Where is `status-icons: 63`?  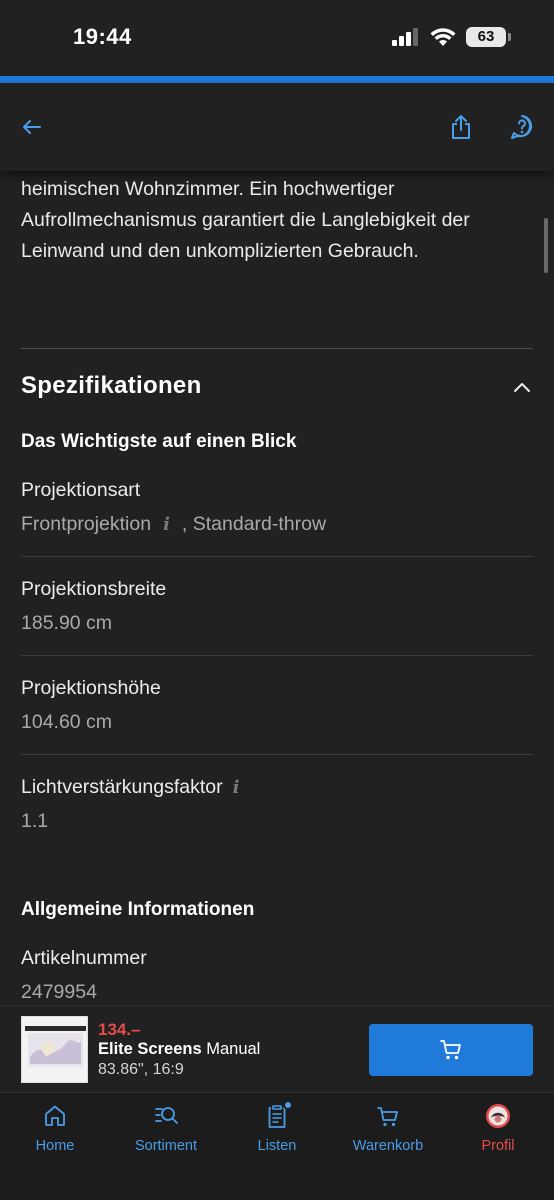 status-icons: 63 is located at coordinates (451, 37).